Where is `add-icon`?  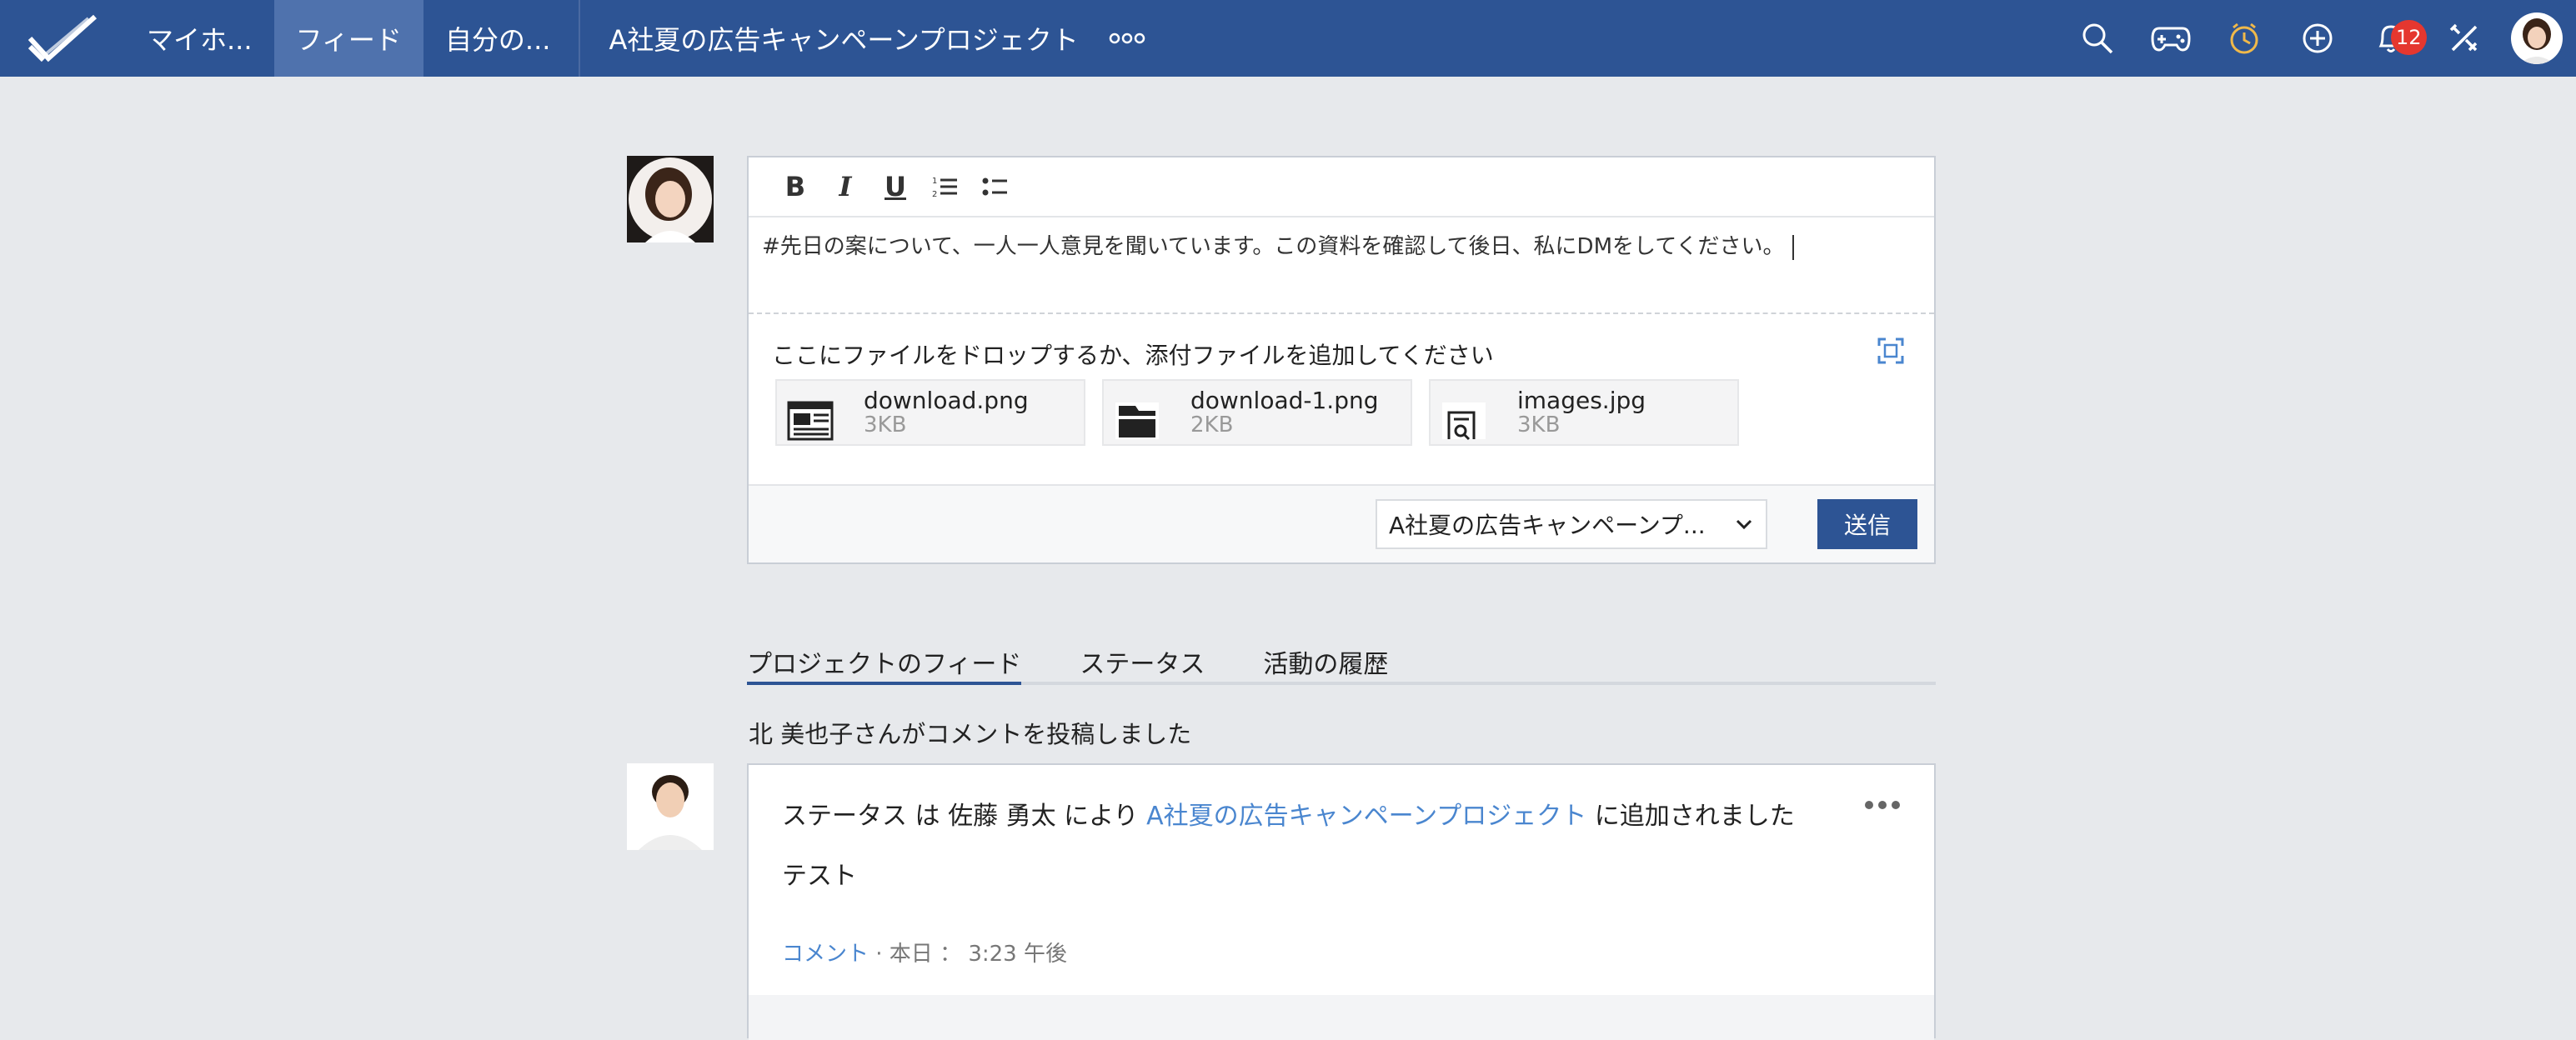 add-icon is located at coordinates (2317, 38).